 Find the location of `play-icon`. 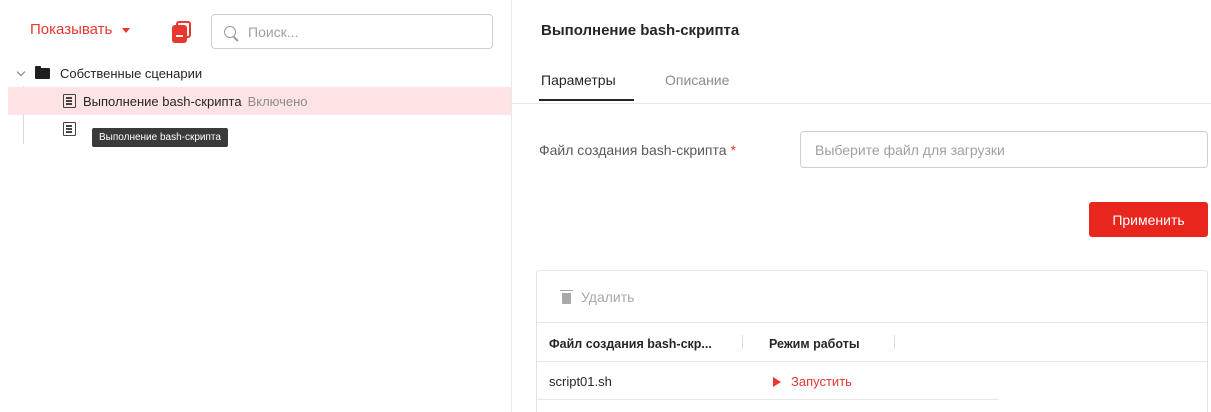

play-icon is located at coordinates (777, 381).